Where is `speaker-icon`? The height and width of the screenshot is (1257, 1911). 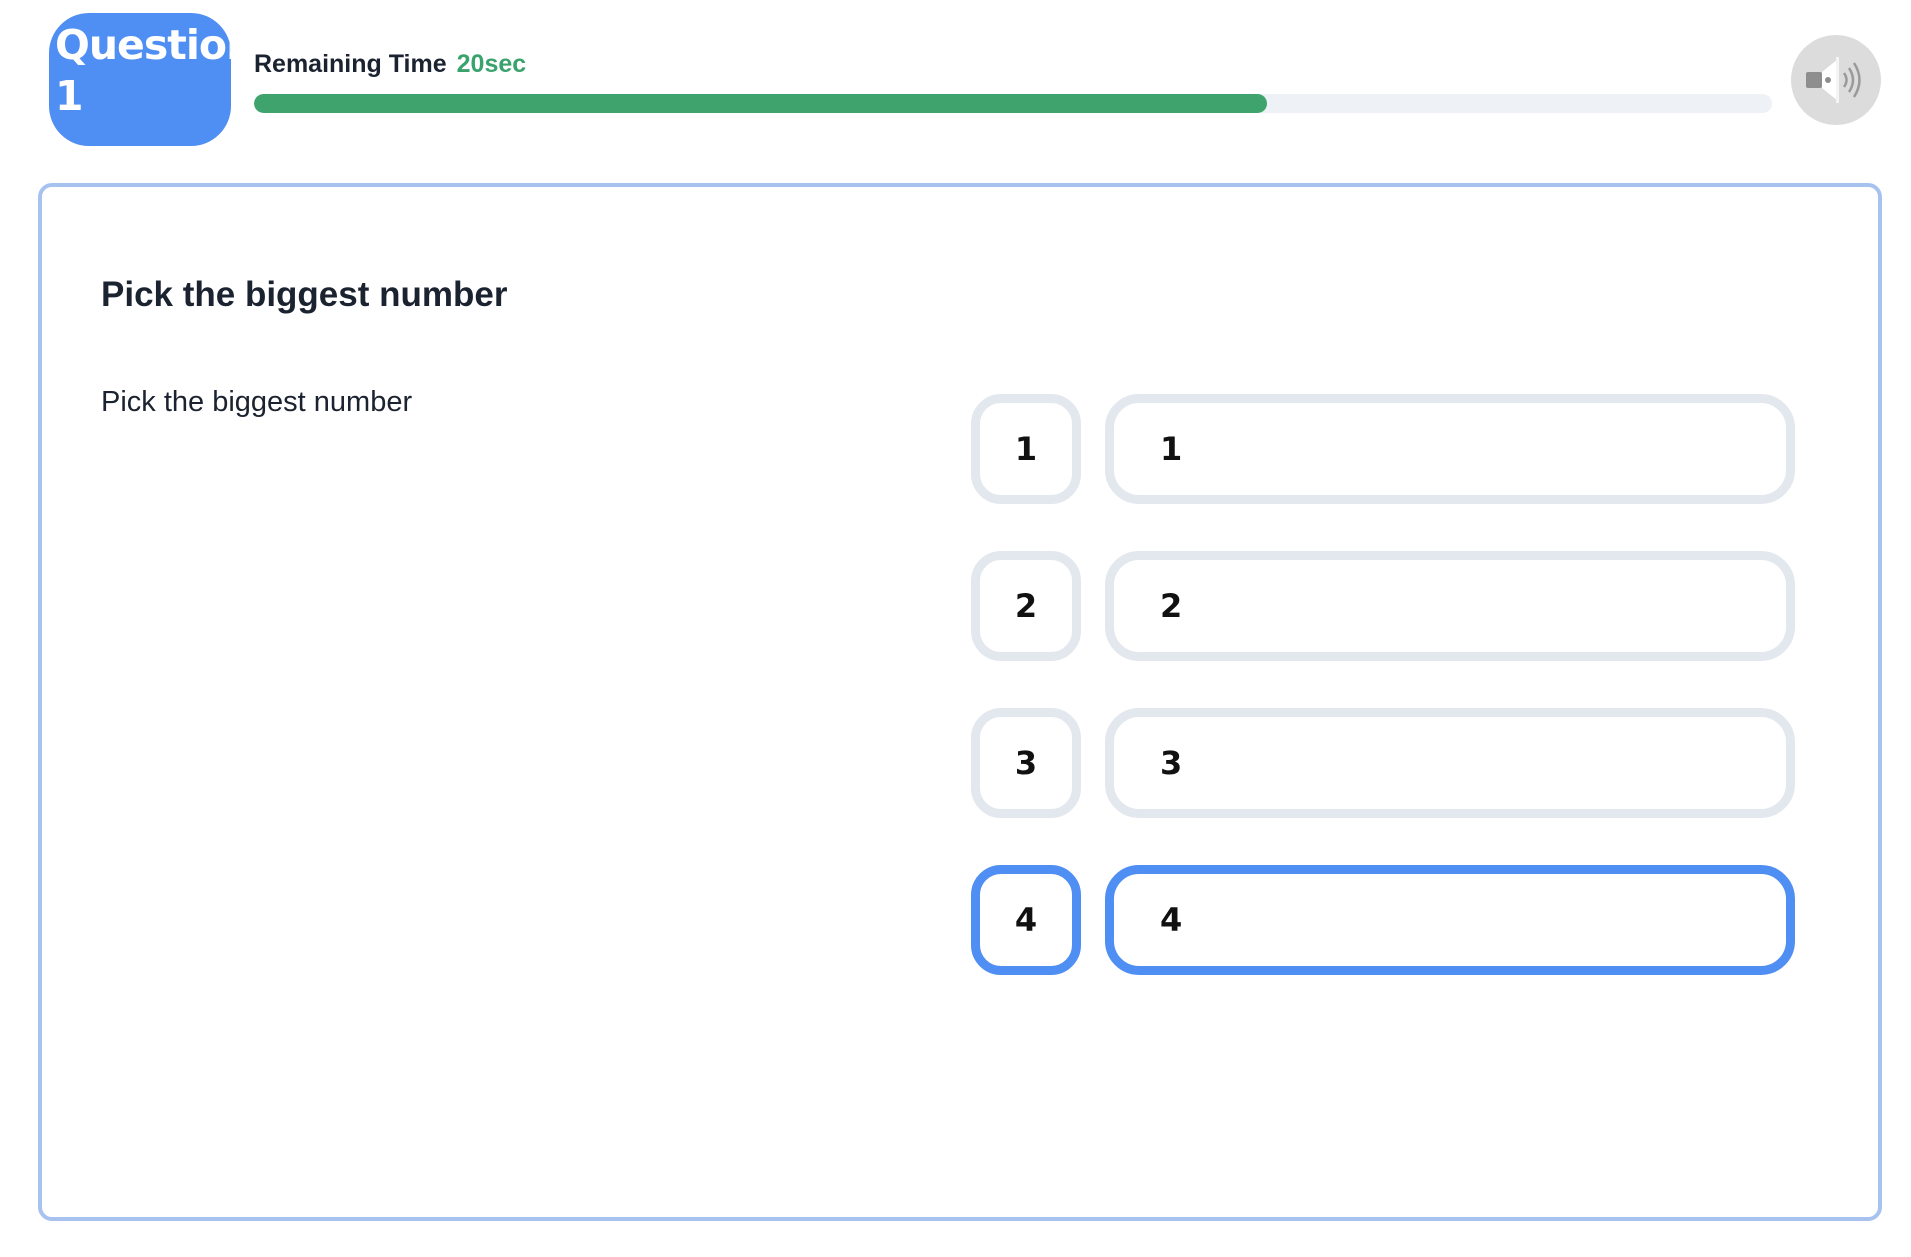
speaker-icon is located at coordinates (1833, 80).